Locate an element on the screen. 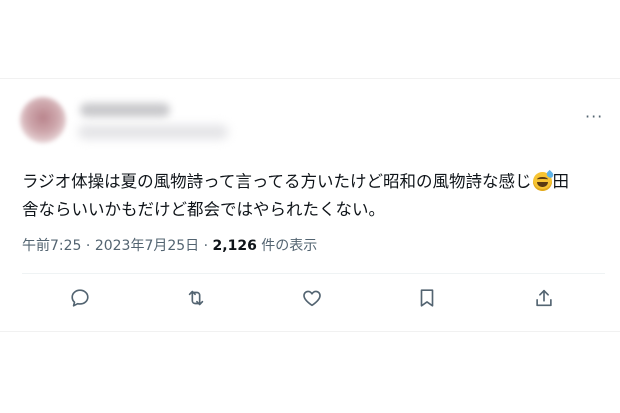 Image resolution: width=620 pixels, height=413 pixels. avatar is located at coordinates (43, 120).